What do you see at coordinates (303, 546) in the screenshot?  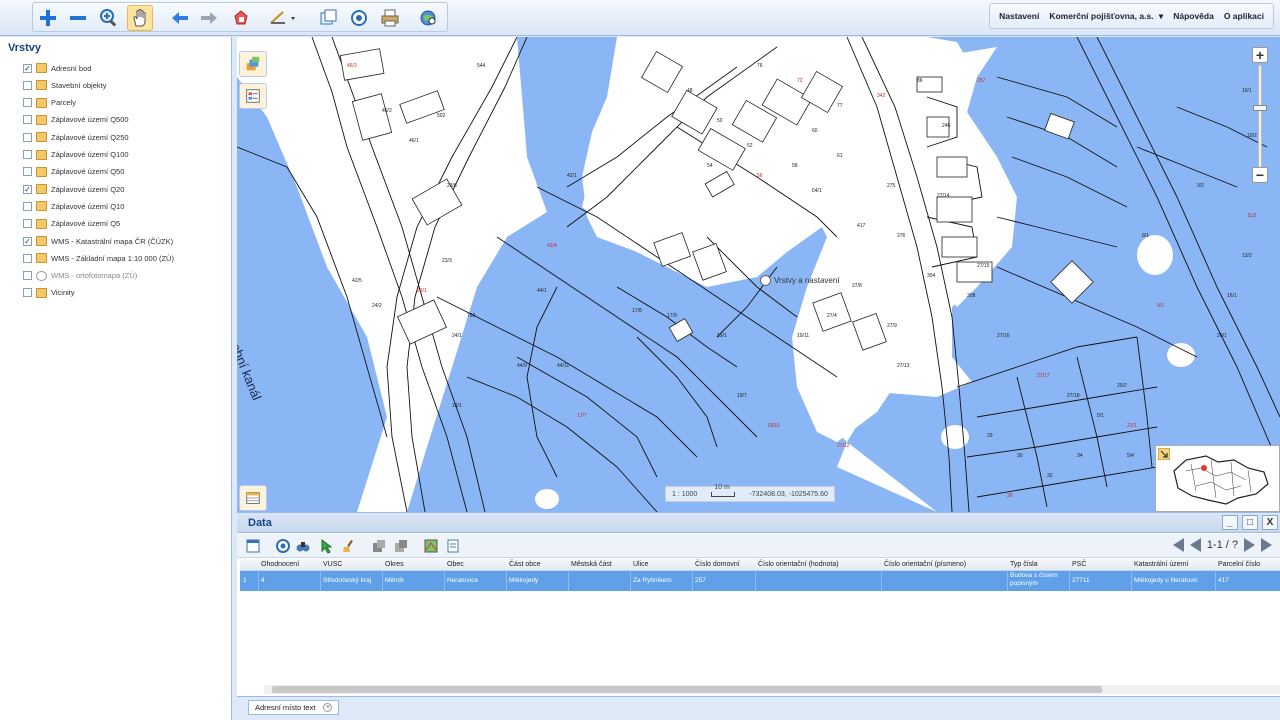 I see `binoculars-icon` at bounding box center [303, 546].